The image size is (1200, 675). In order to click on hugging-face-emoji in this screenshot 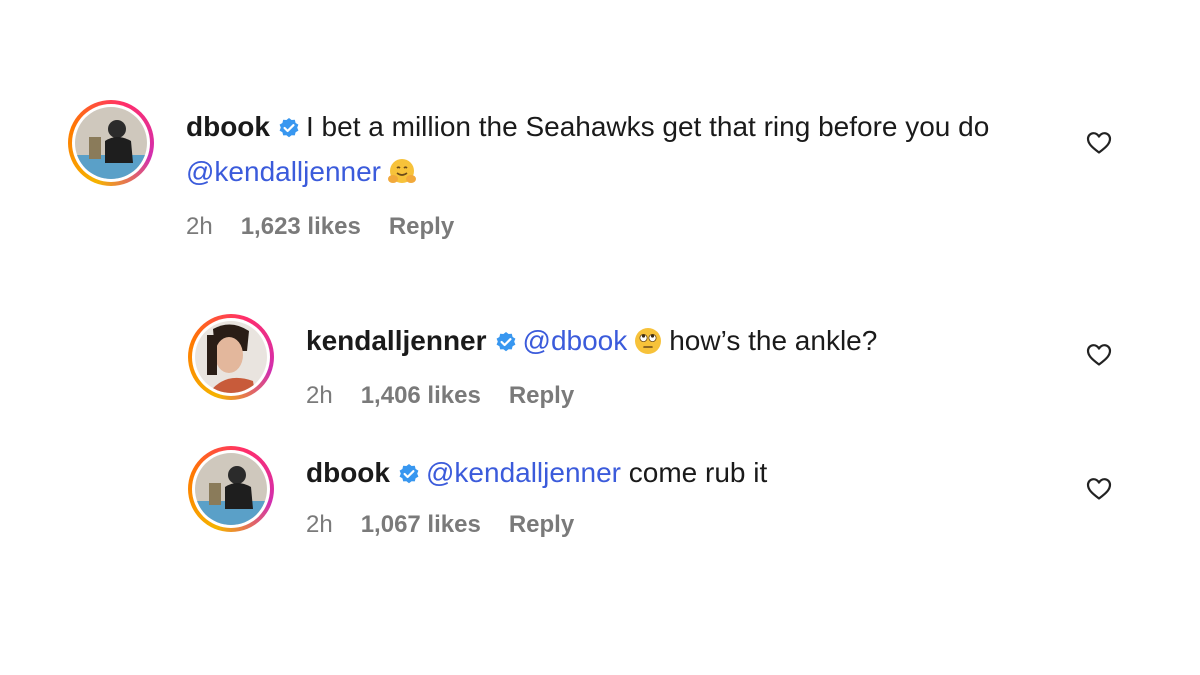, I will do `click(402, 178)`.